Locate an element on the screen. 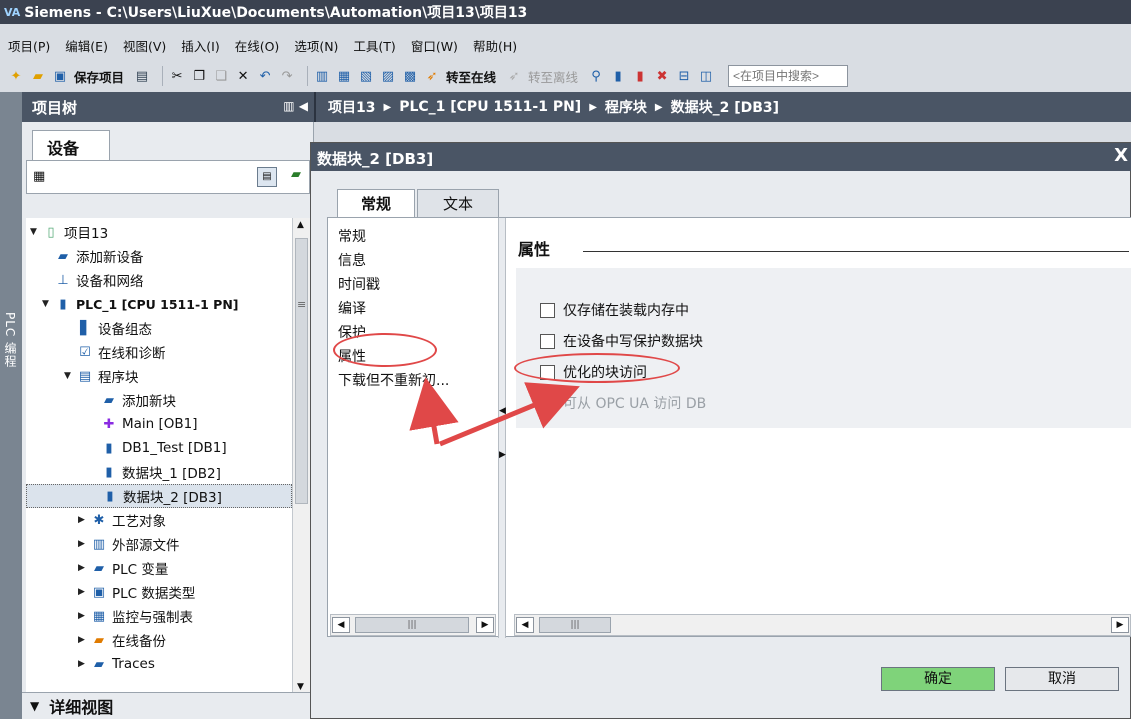 The image size is (1131, 719). annotation-arrows is located at coordinates (494, 412).